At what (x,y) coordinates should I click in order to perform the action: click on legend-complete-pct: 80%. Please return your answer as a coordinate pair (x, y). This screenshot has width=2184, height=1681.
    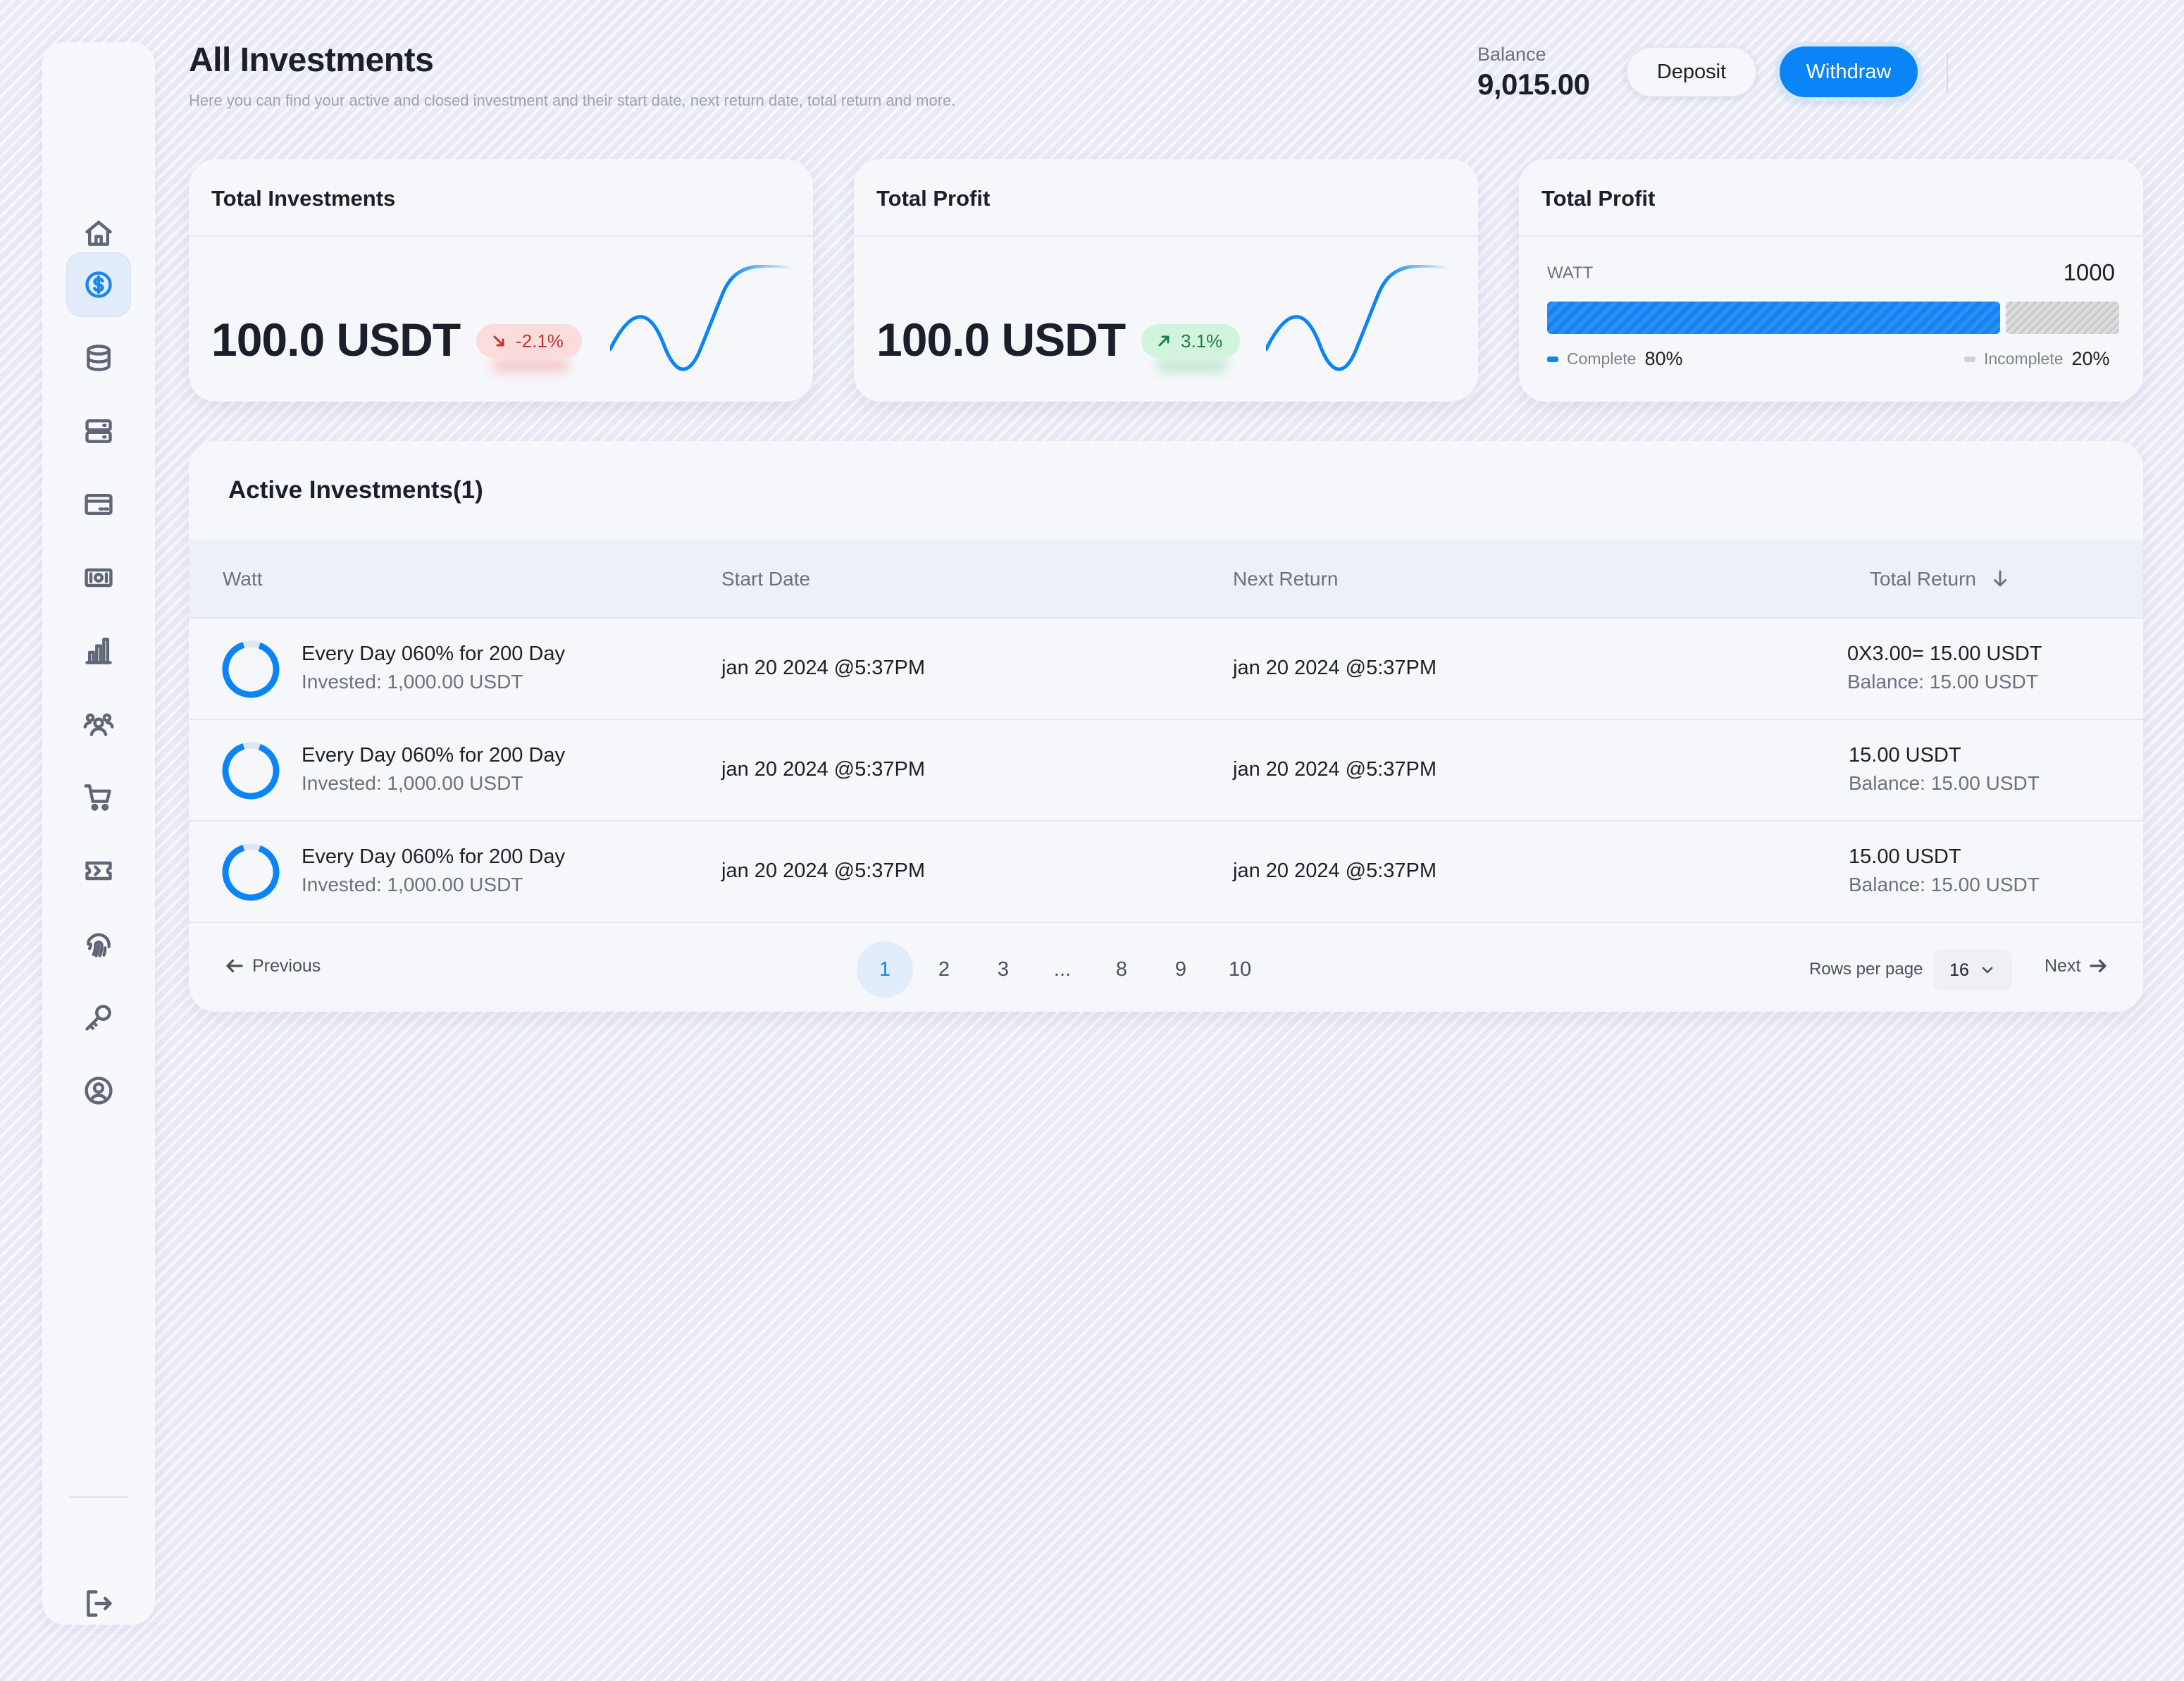
    Looking at the image, I should click on (1663, 358).